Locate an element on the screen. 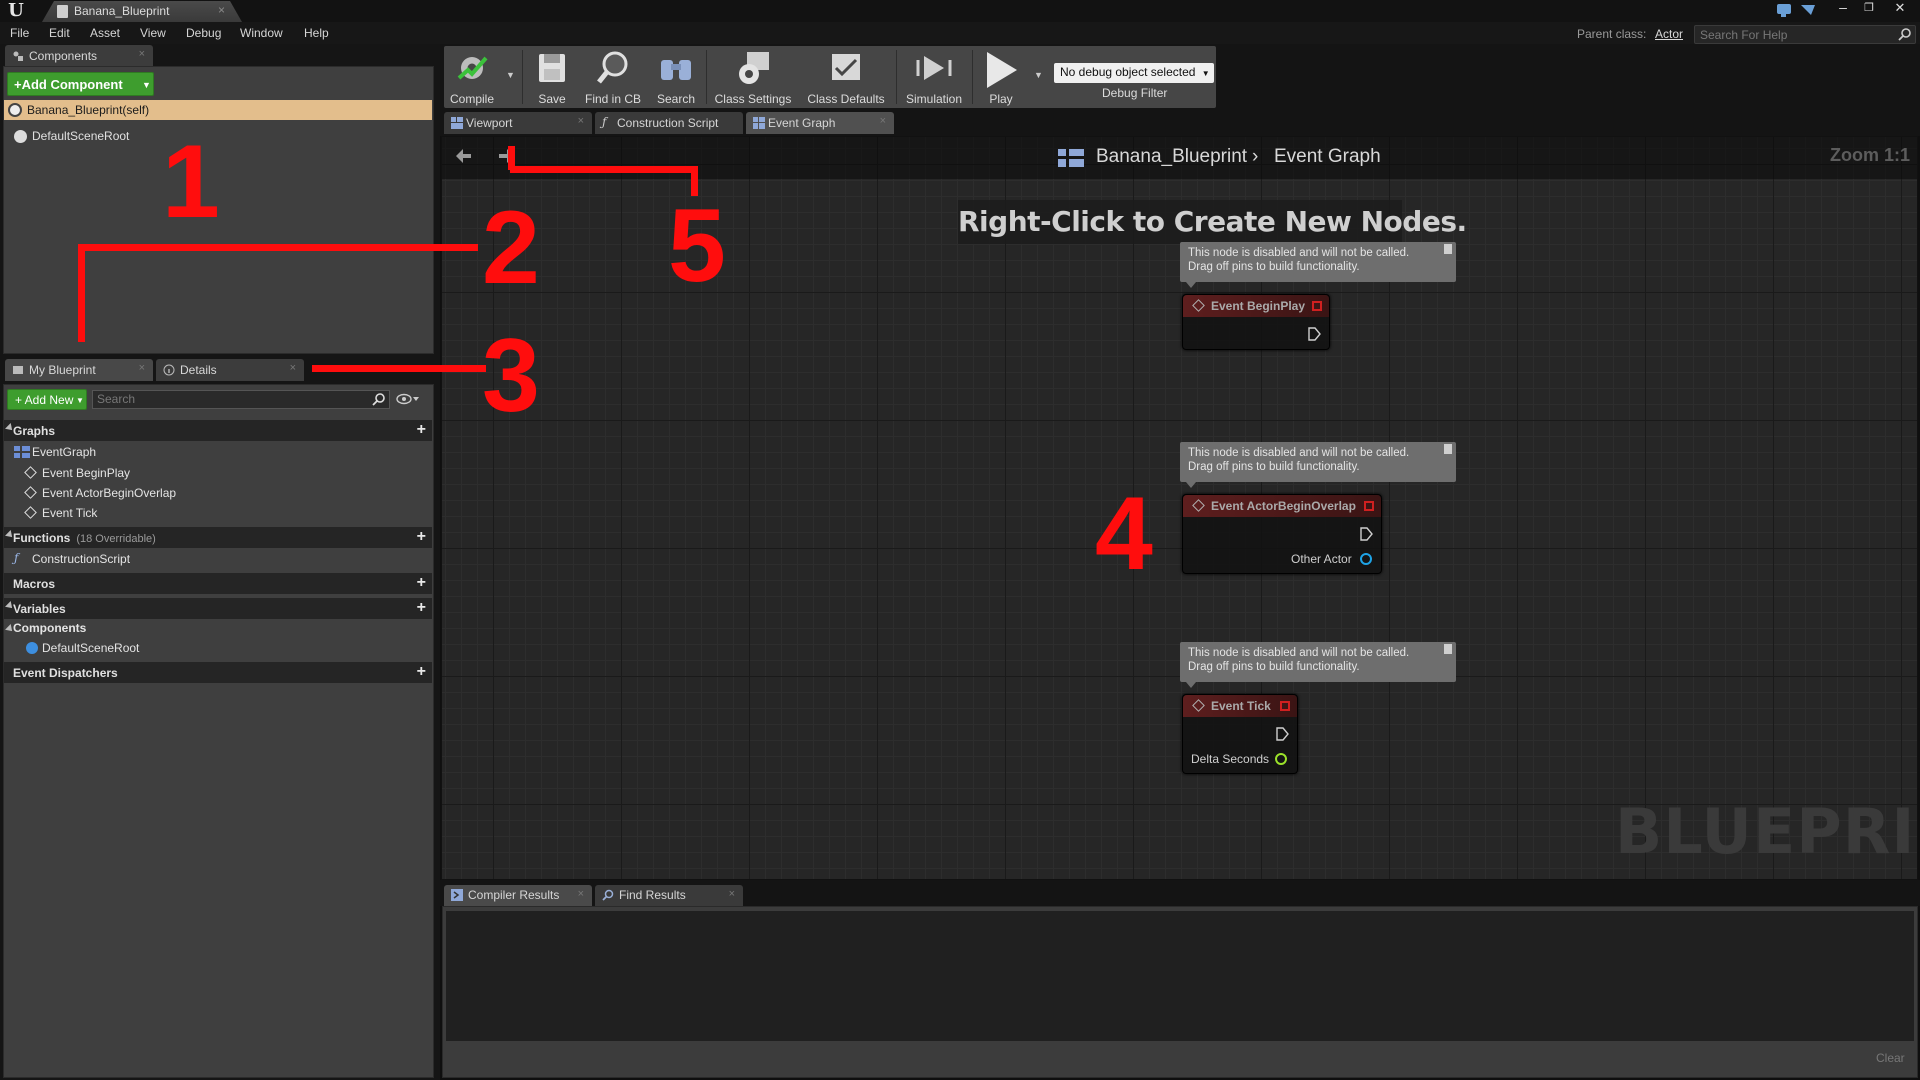 Image resolution: width=1920 pixels, height=1080 pixels. scene-root-icon is located at coordinates (20, 136).